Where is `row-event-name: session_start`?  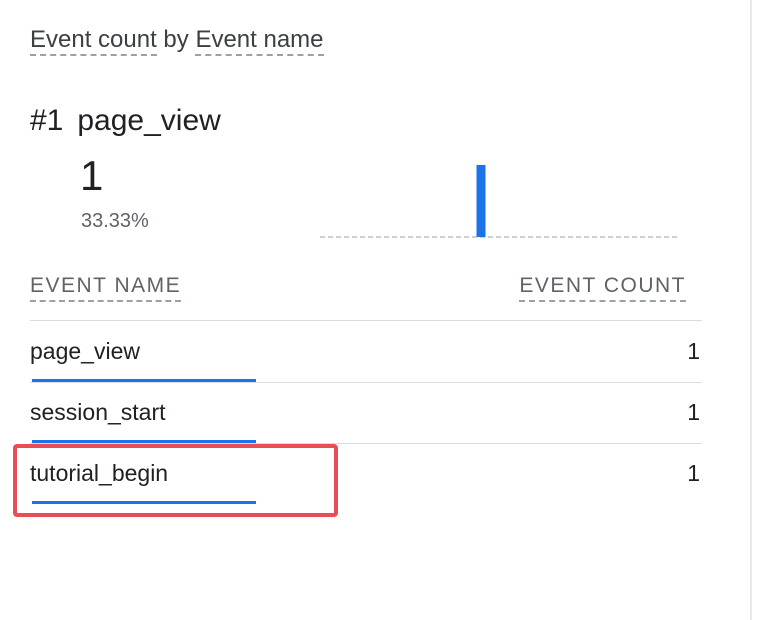 row-event-name: session_start is located at coordinates (98, 412).